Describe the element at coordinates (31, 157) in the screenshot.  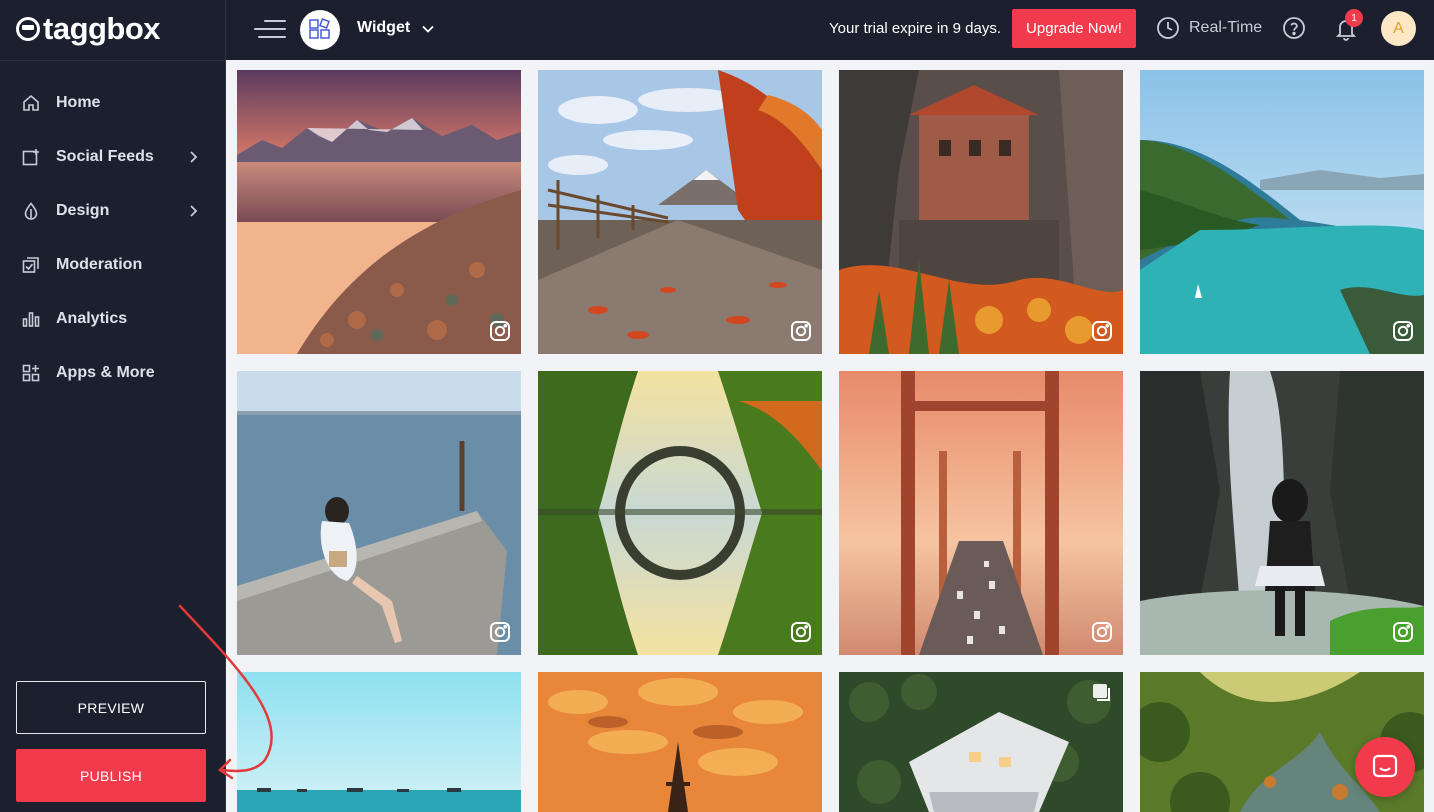
I see `add-feed-icon` at that location.